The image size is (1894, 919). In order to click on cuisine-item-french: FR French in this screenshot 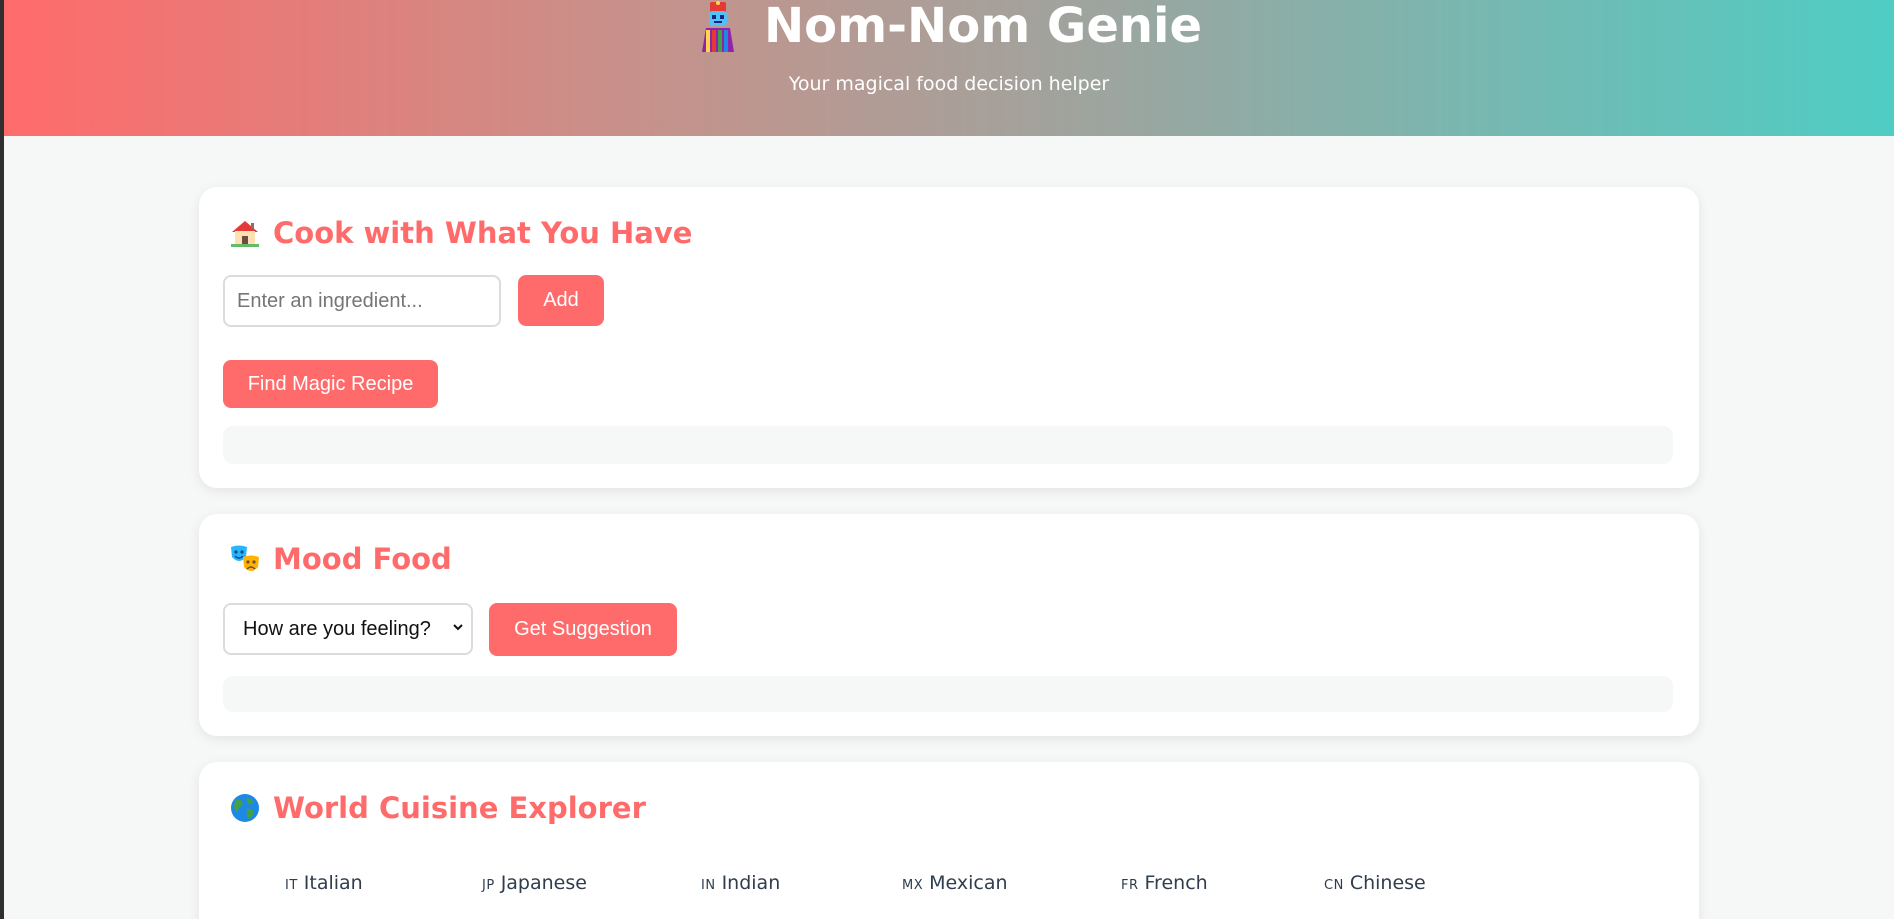, I will do `click(1164, 883)`.